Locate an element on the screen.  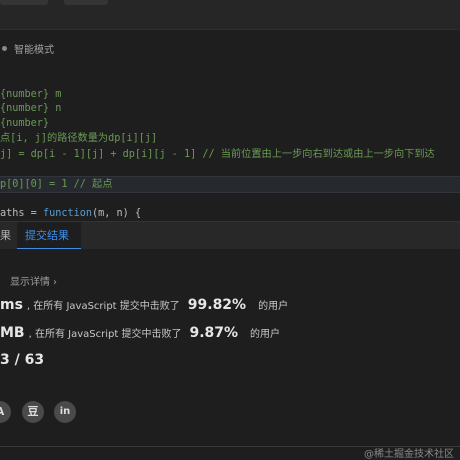
mode-dot-icon is located at coordinates (4, 48).